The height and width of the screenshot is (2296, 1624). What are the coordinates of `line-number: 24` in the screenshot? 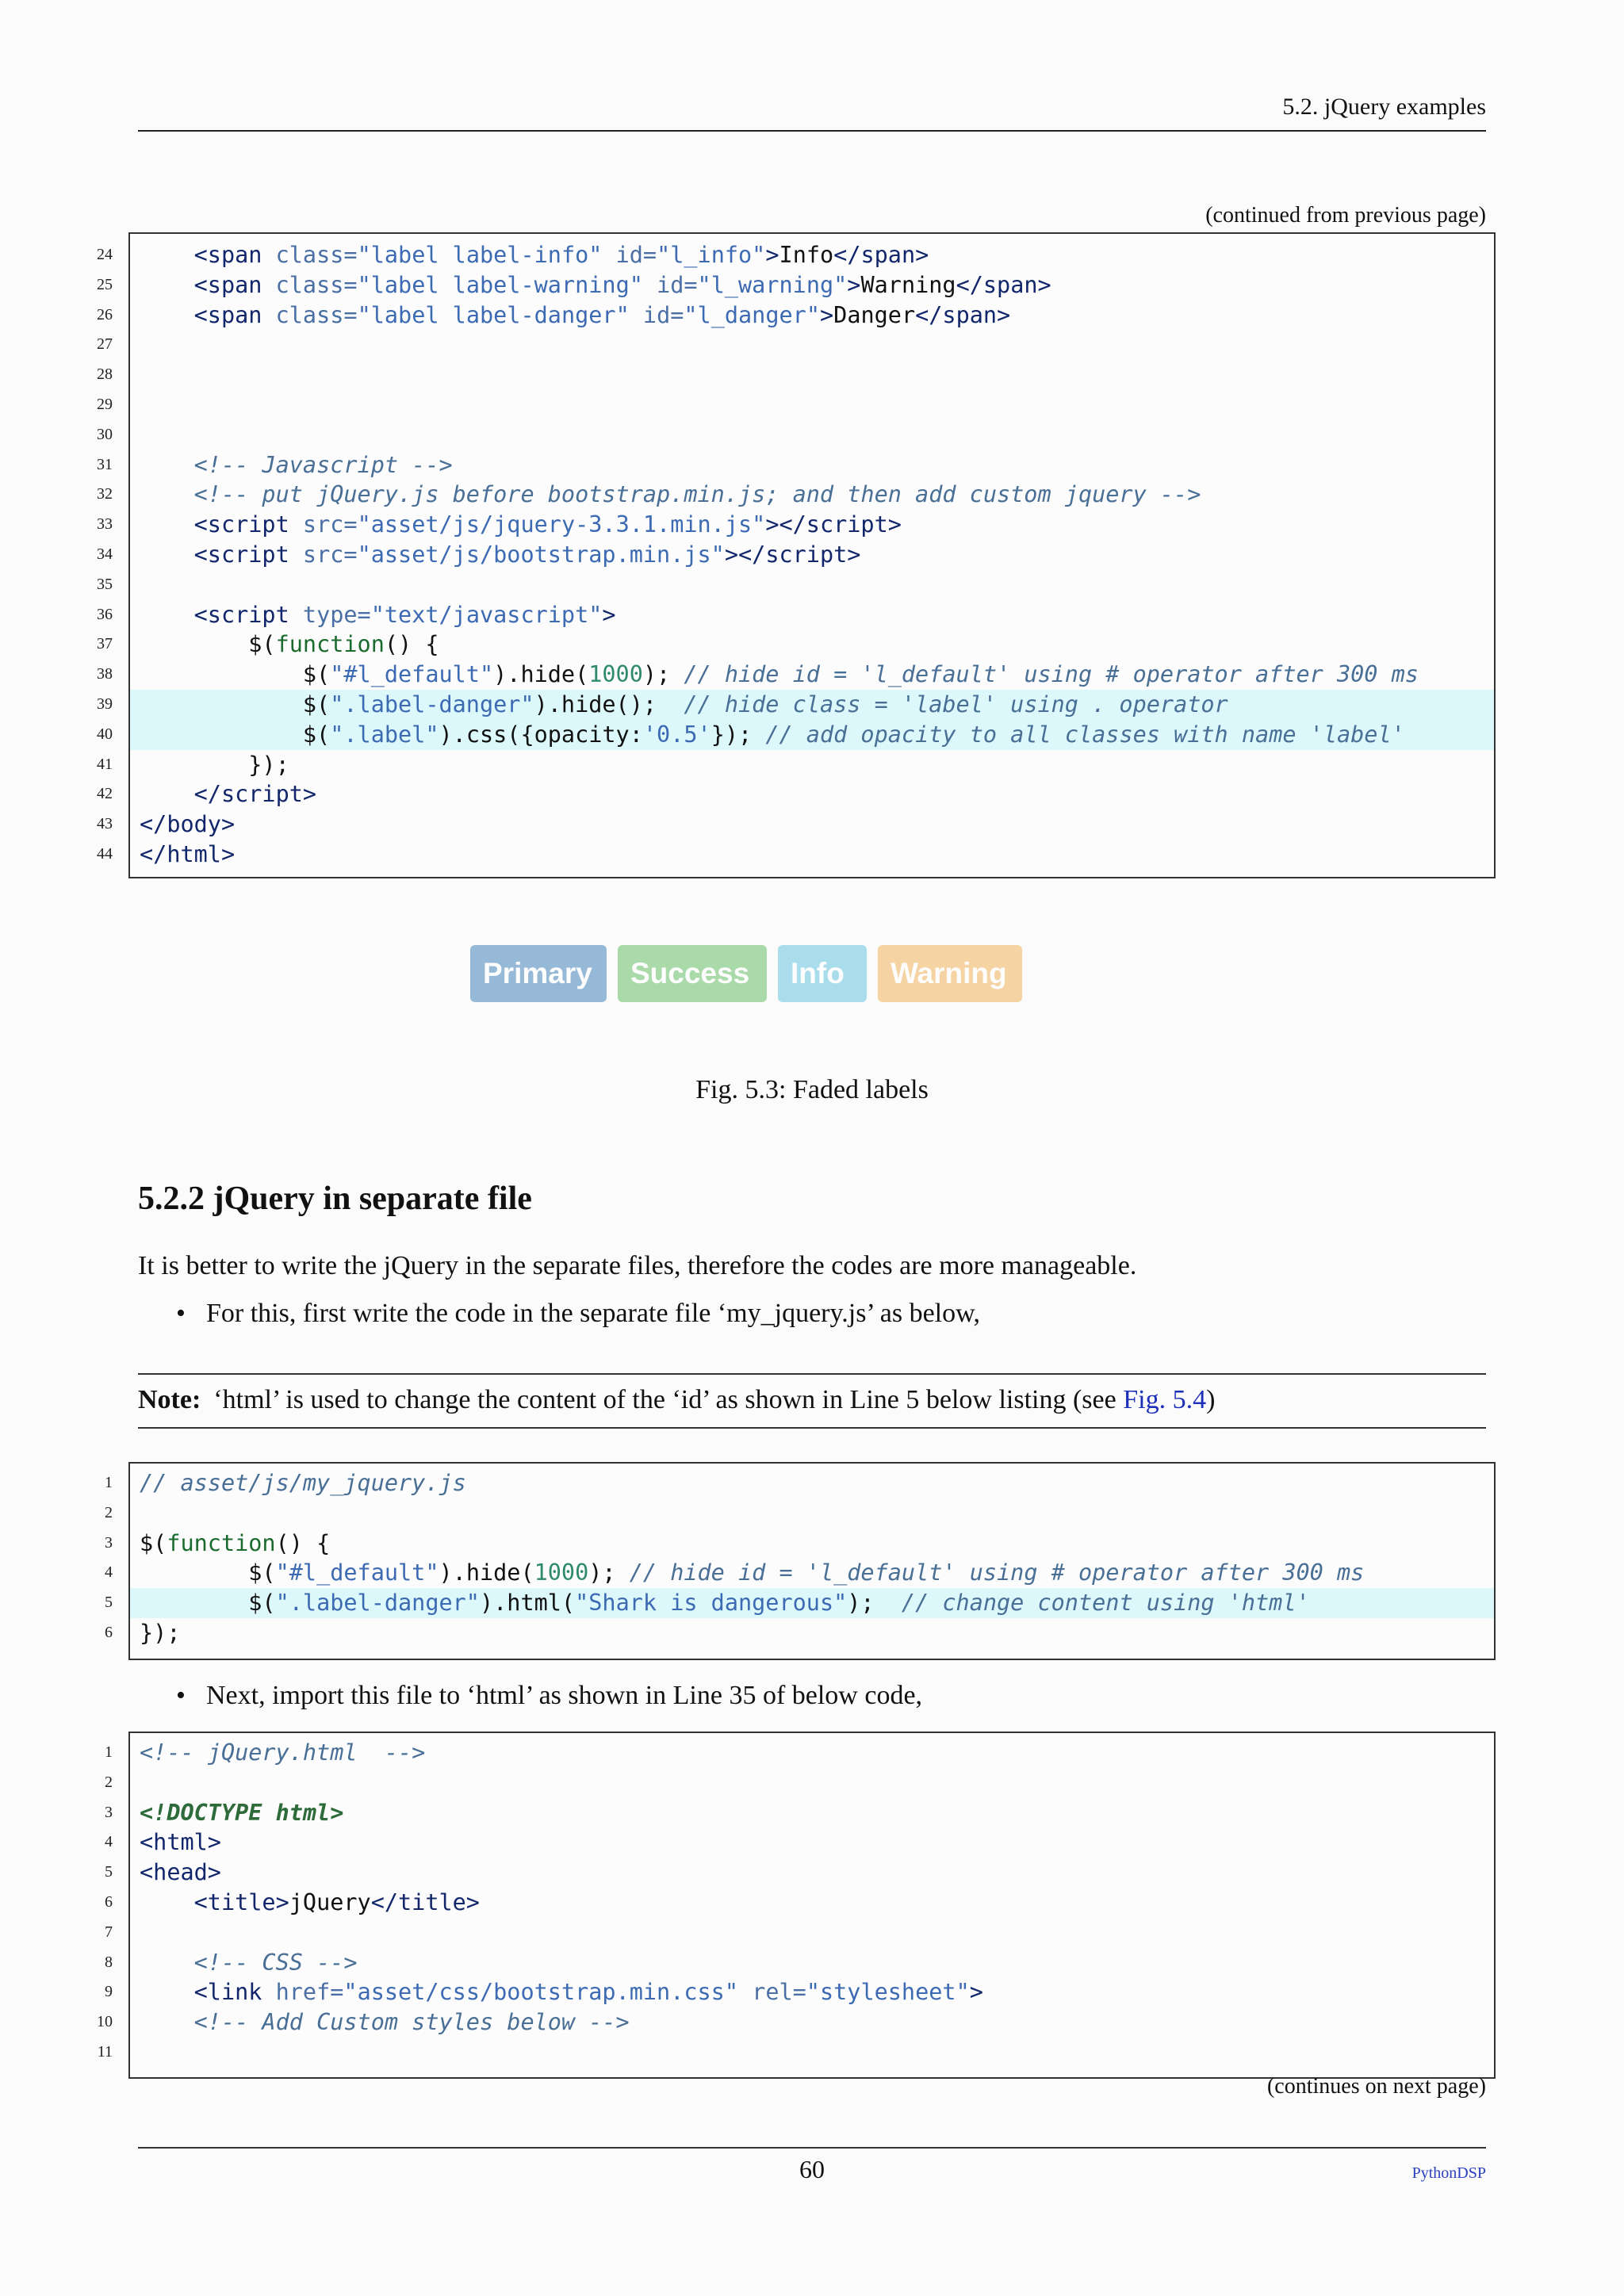 It's located at (105, 255).